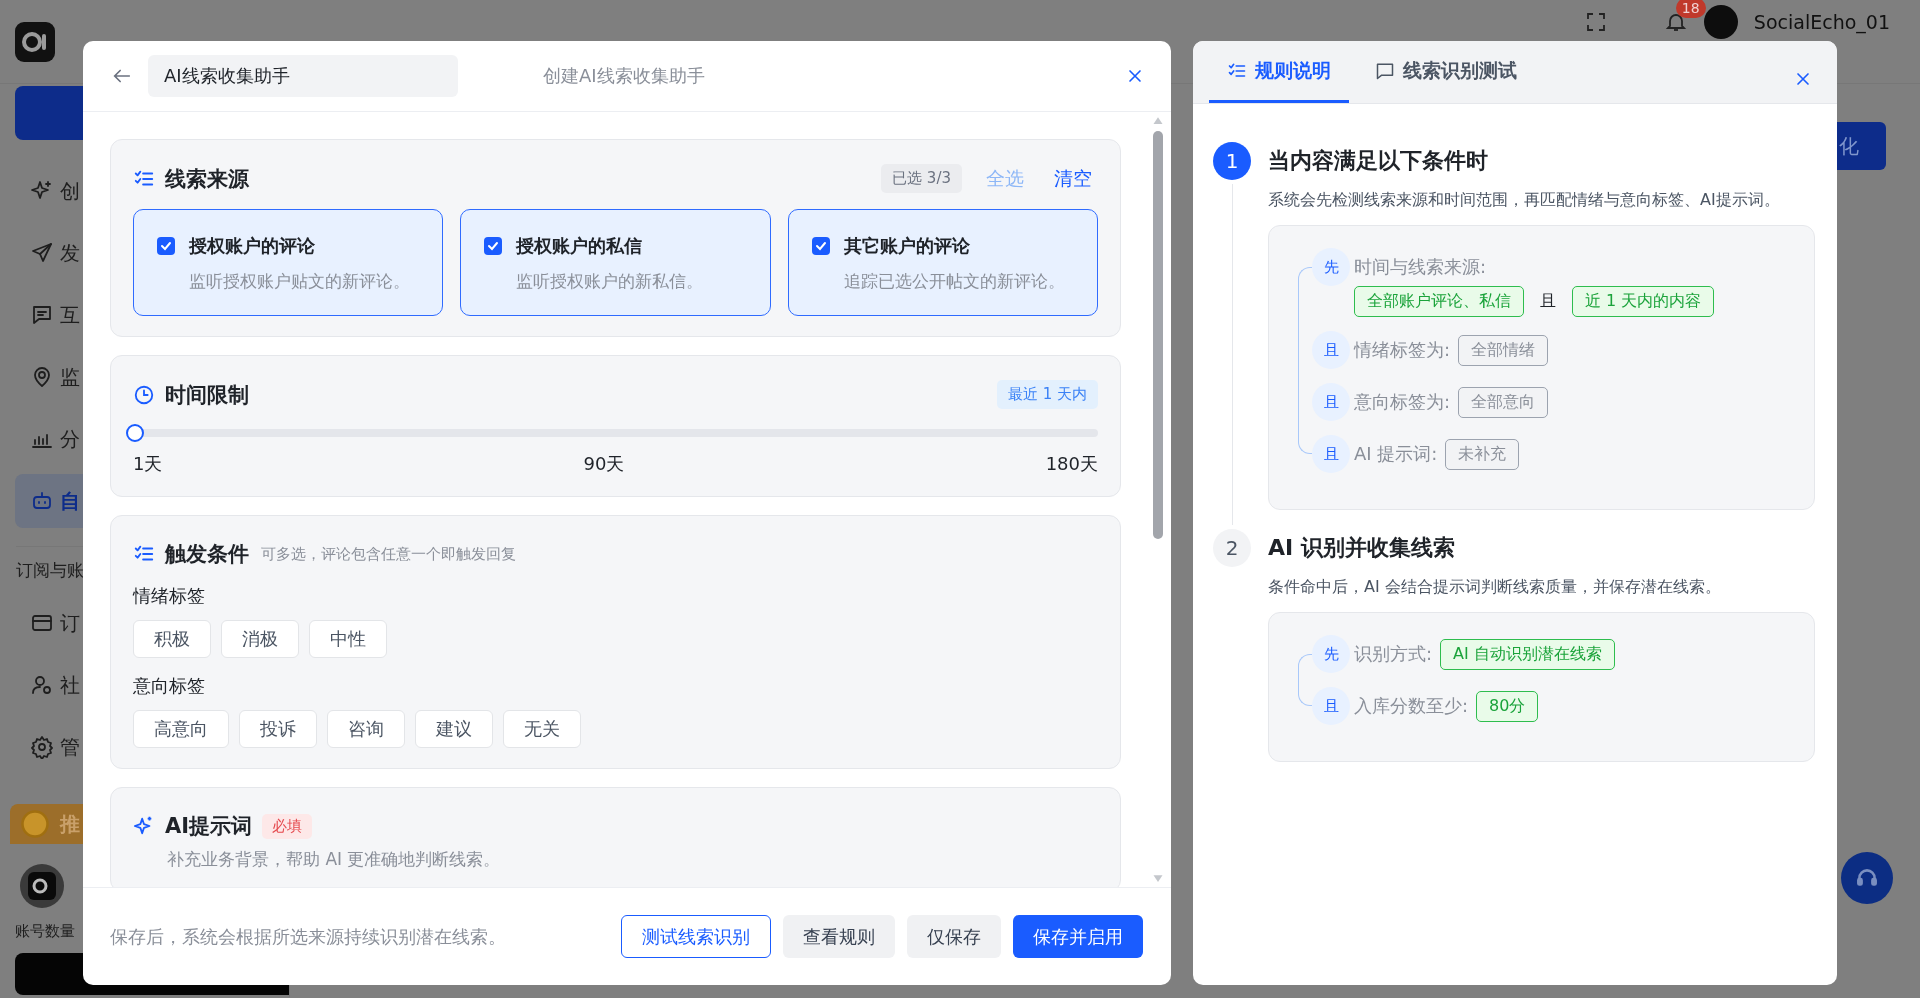 The height and width of the screenshot is (998, 1920). I want to click on step-description: 条件命中后，AI 会结合提示词判断线索质量，并保存潜在线索。, so click(1495, 587).